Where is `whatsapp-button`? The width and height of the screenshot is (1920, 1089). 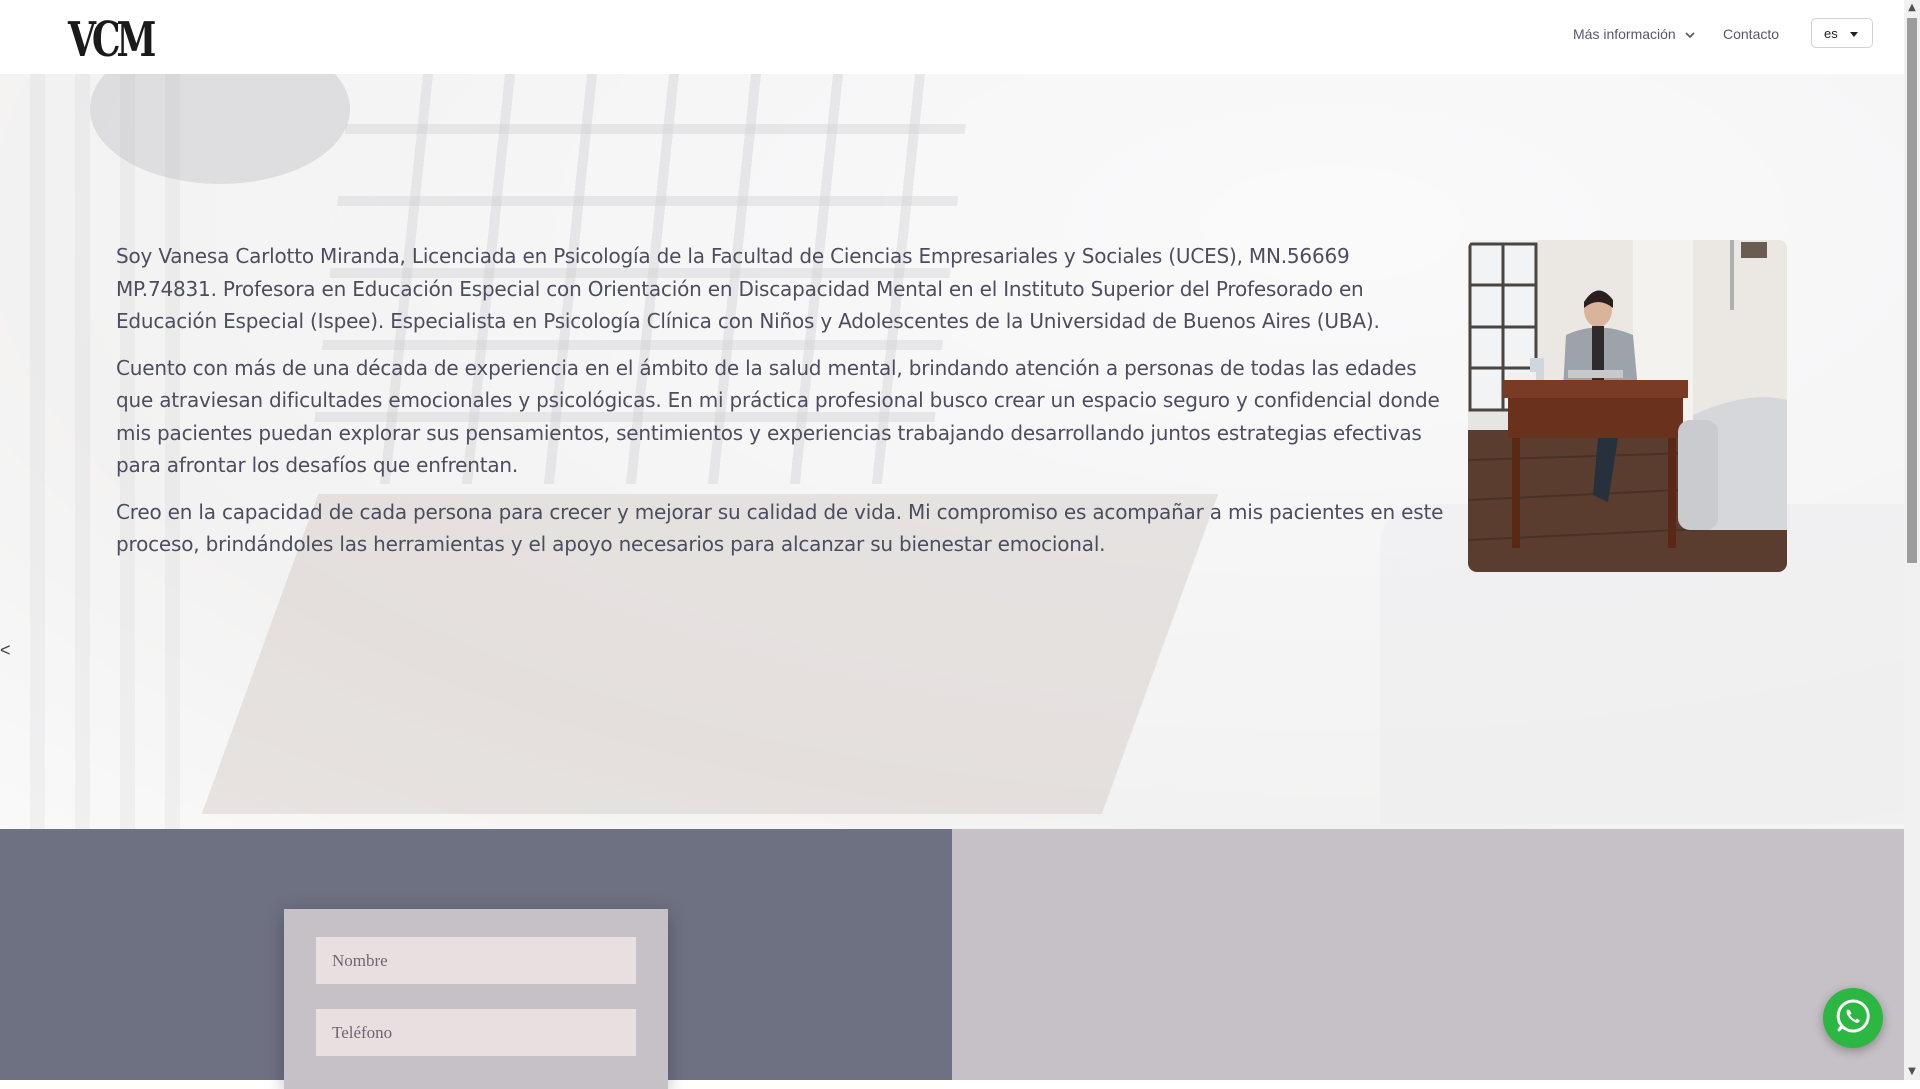
whatsapp-button is located at coordinates (1853, 1018).